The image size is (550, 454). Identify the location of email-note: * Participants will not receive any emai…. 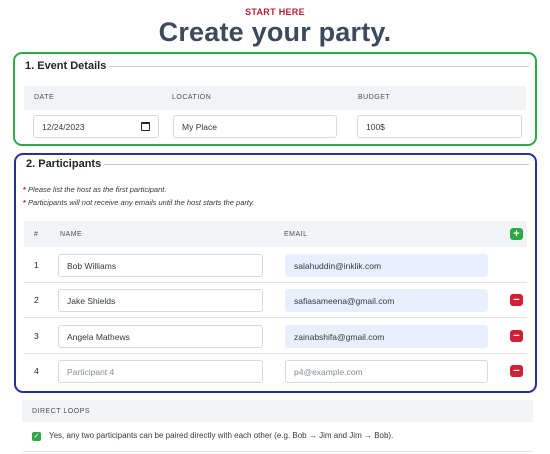
(139, 202).